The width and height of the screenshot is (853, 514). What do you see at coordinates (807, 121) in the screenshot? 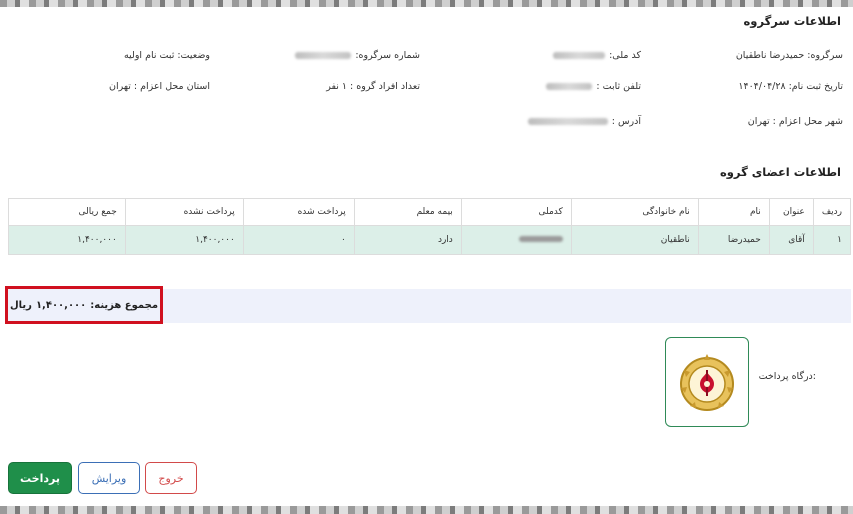
I see `field-label: شهر محل اعزام :` at bounding box center [807, 121].